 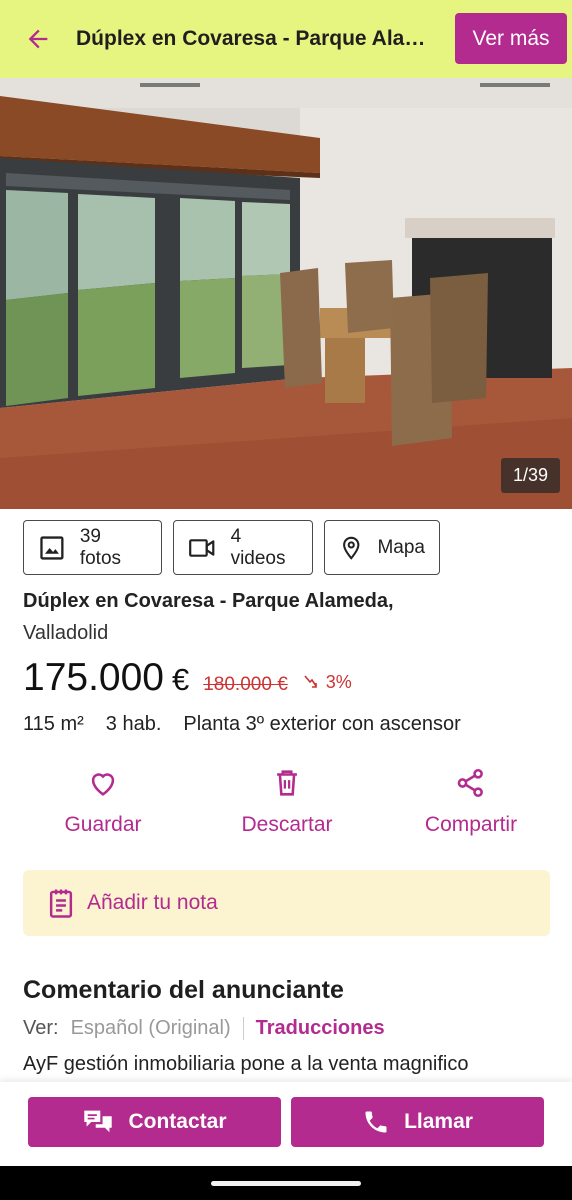 I want to click on back-arrow-icon, so click(x=38, y=39).